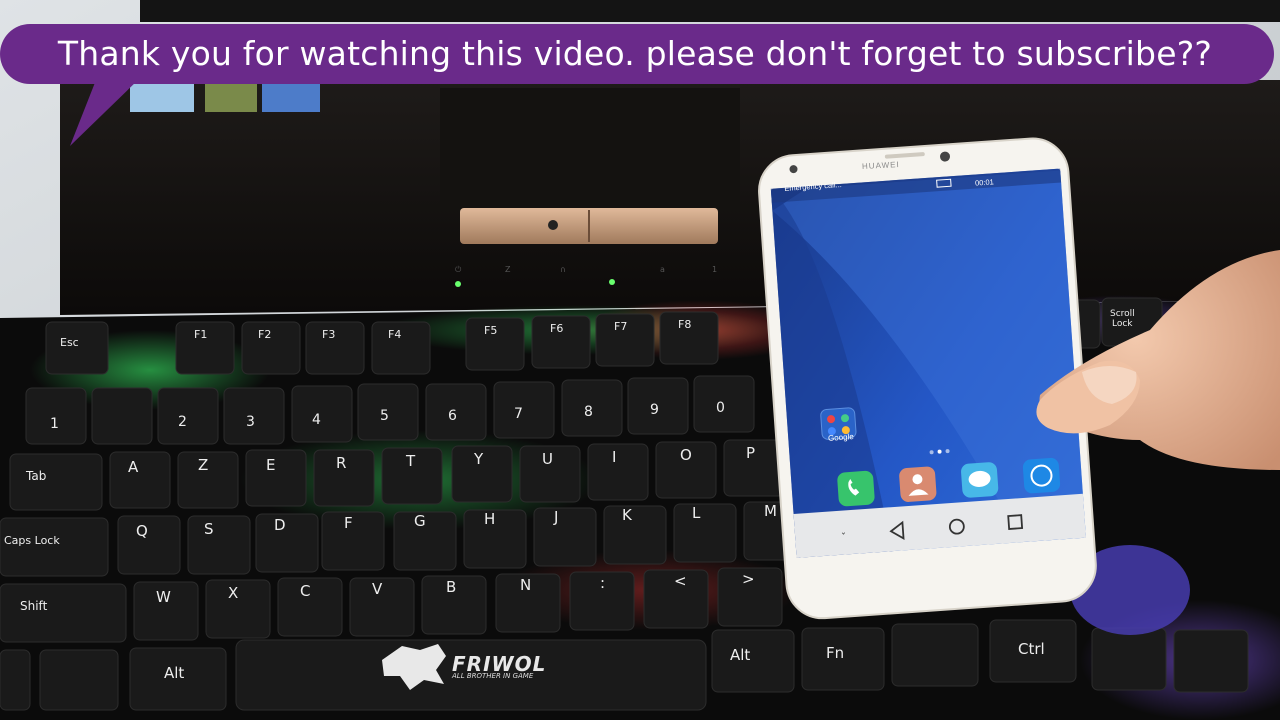 The width and height of the screenshot is (1280, 720). I want to click on svg-text: S, so click(209, 529).